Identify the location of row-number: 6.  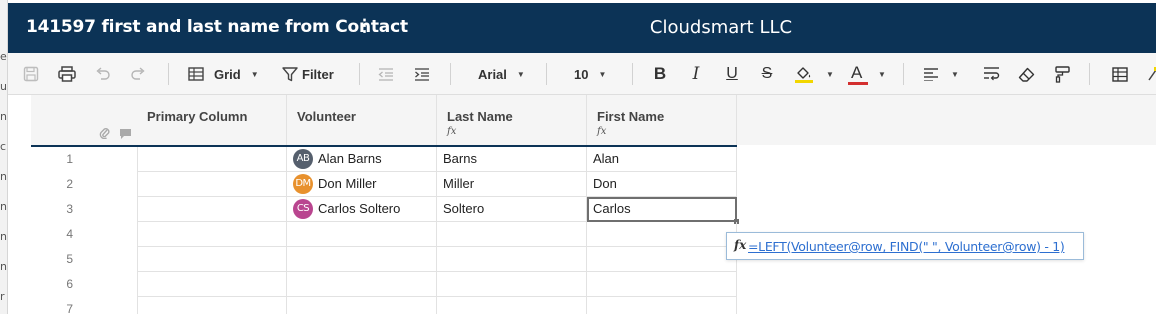
(83, 284).